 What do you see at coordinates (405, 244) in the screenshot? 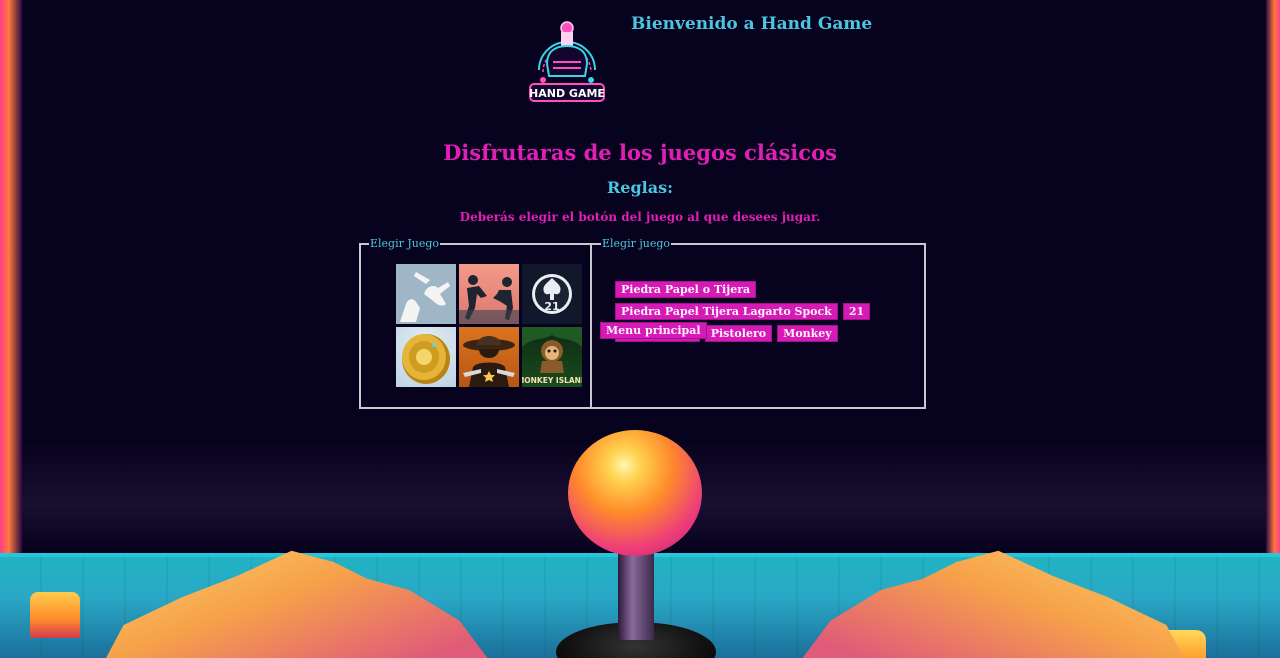
I see `panel-legend: Elegir Juego` at bounding box center [405, 244].